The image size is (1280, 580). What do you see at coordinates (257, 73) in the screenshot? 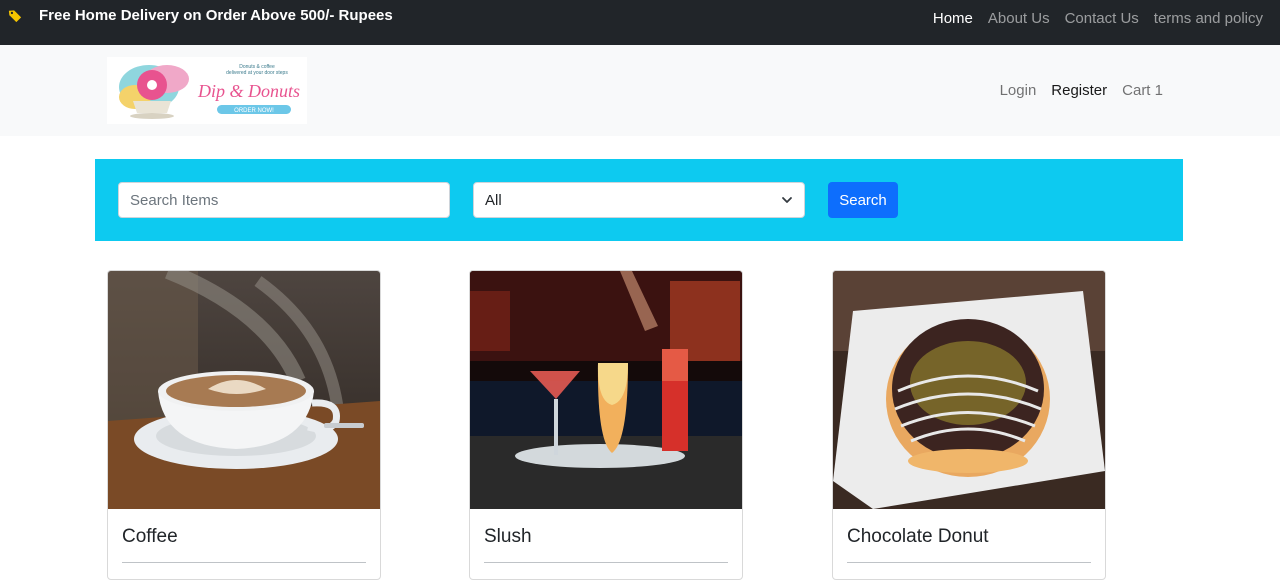
I see `svg-text: delivered at your door steps` at bounding box center [257, 73].